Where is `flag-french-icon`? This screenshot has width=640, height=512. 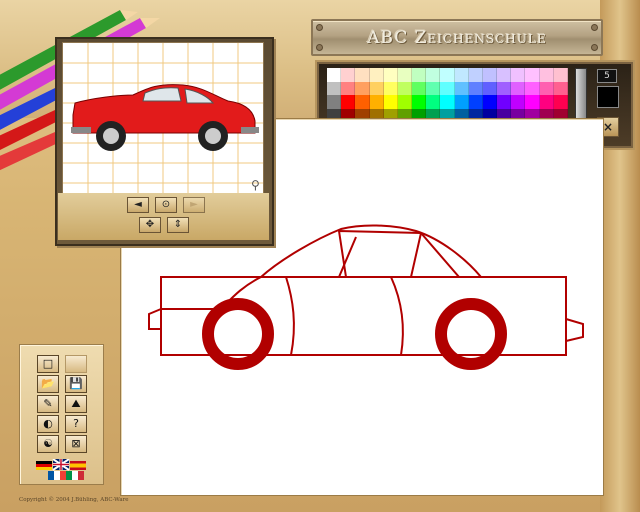
flag-french-icon is located at coordinates (57, 475).